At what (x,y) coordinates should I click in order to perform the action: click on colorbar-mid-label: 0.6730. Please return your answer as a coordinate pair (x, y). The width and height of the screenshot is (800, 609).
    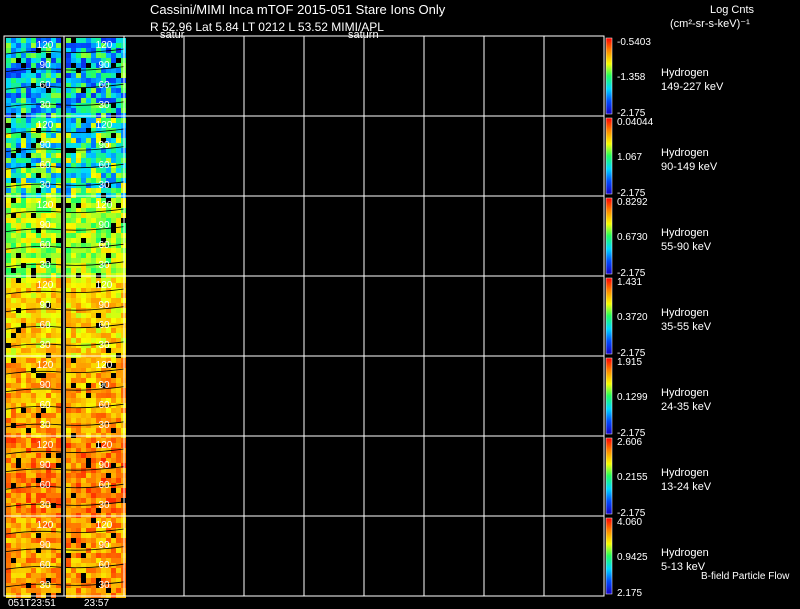
    Looking at the image, I should click on (632, 237).